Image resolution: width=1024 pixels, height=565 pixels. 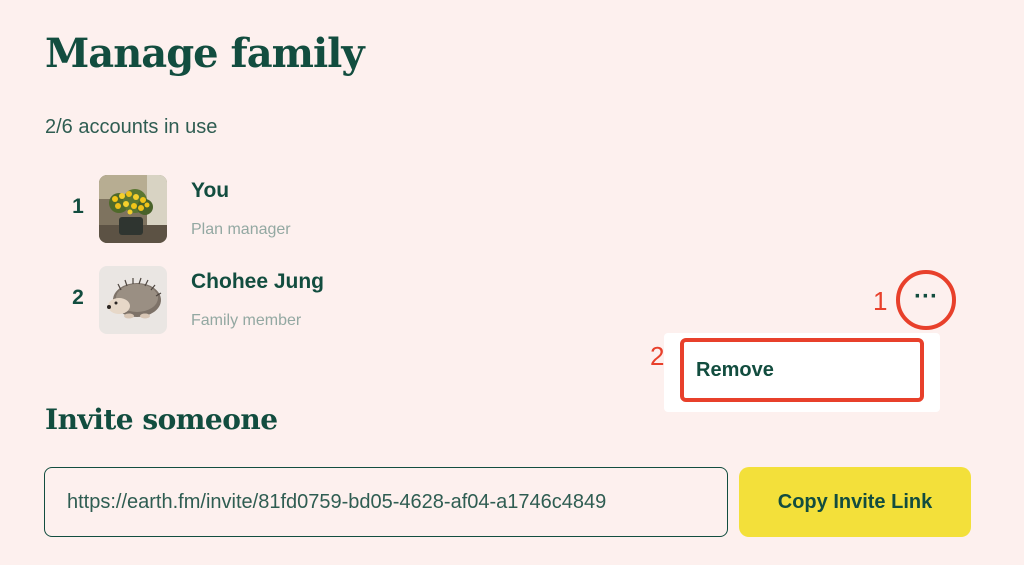 I want to click on member-row: 1 You Plan manager, so click(x=512, y=210).